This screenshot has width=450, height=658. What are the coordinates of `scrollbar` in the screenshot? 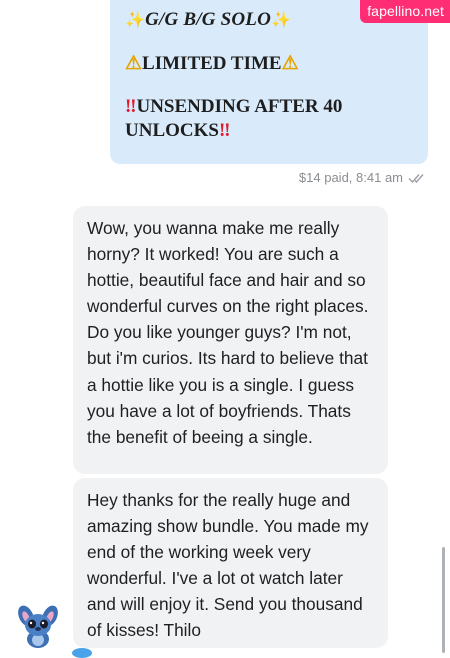 It's located at (443, 600).